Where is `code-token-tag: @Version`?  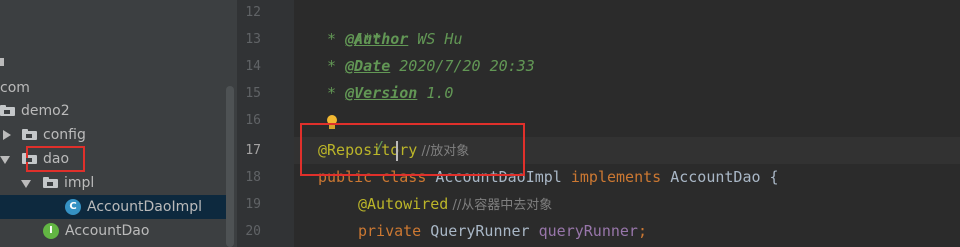
code-token-tag: @Version is located at coordinates (381, 93).